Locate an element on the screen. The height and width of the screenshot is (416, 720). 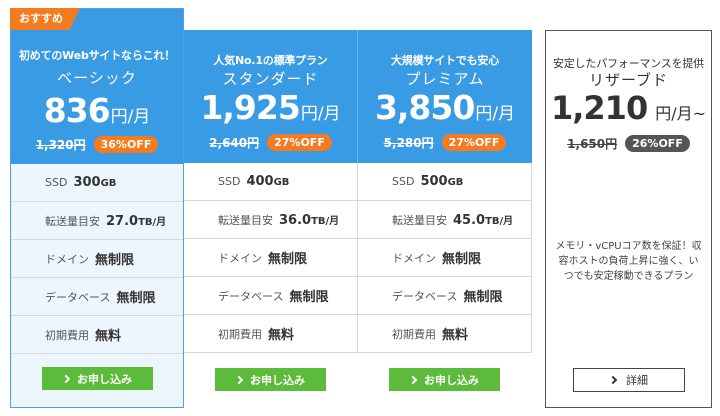
price-value: 1,925 is located at coordinates (250, 107).